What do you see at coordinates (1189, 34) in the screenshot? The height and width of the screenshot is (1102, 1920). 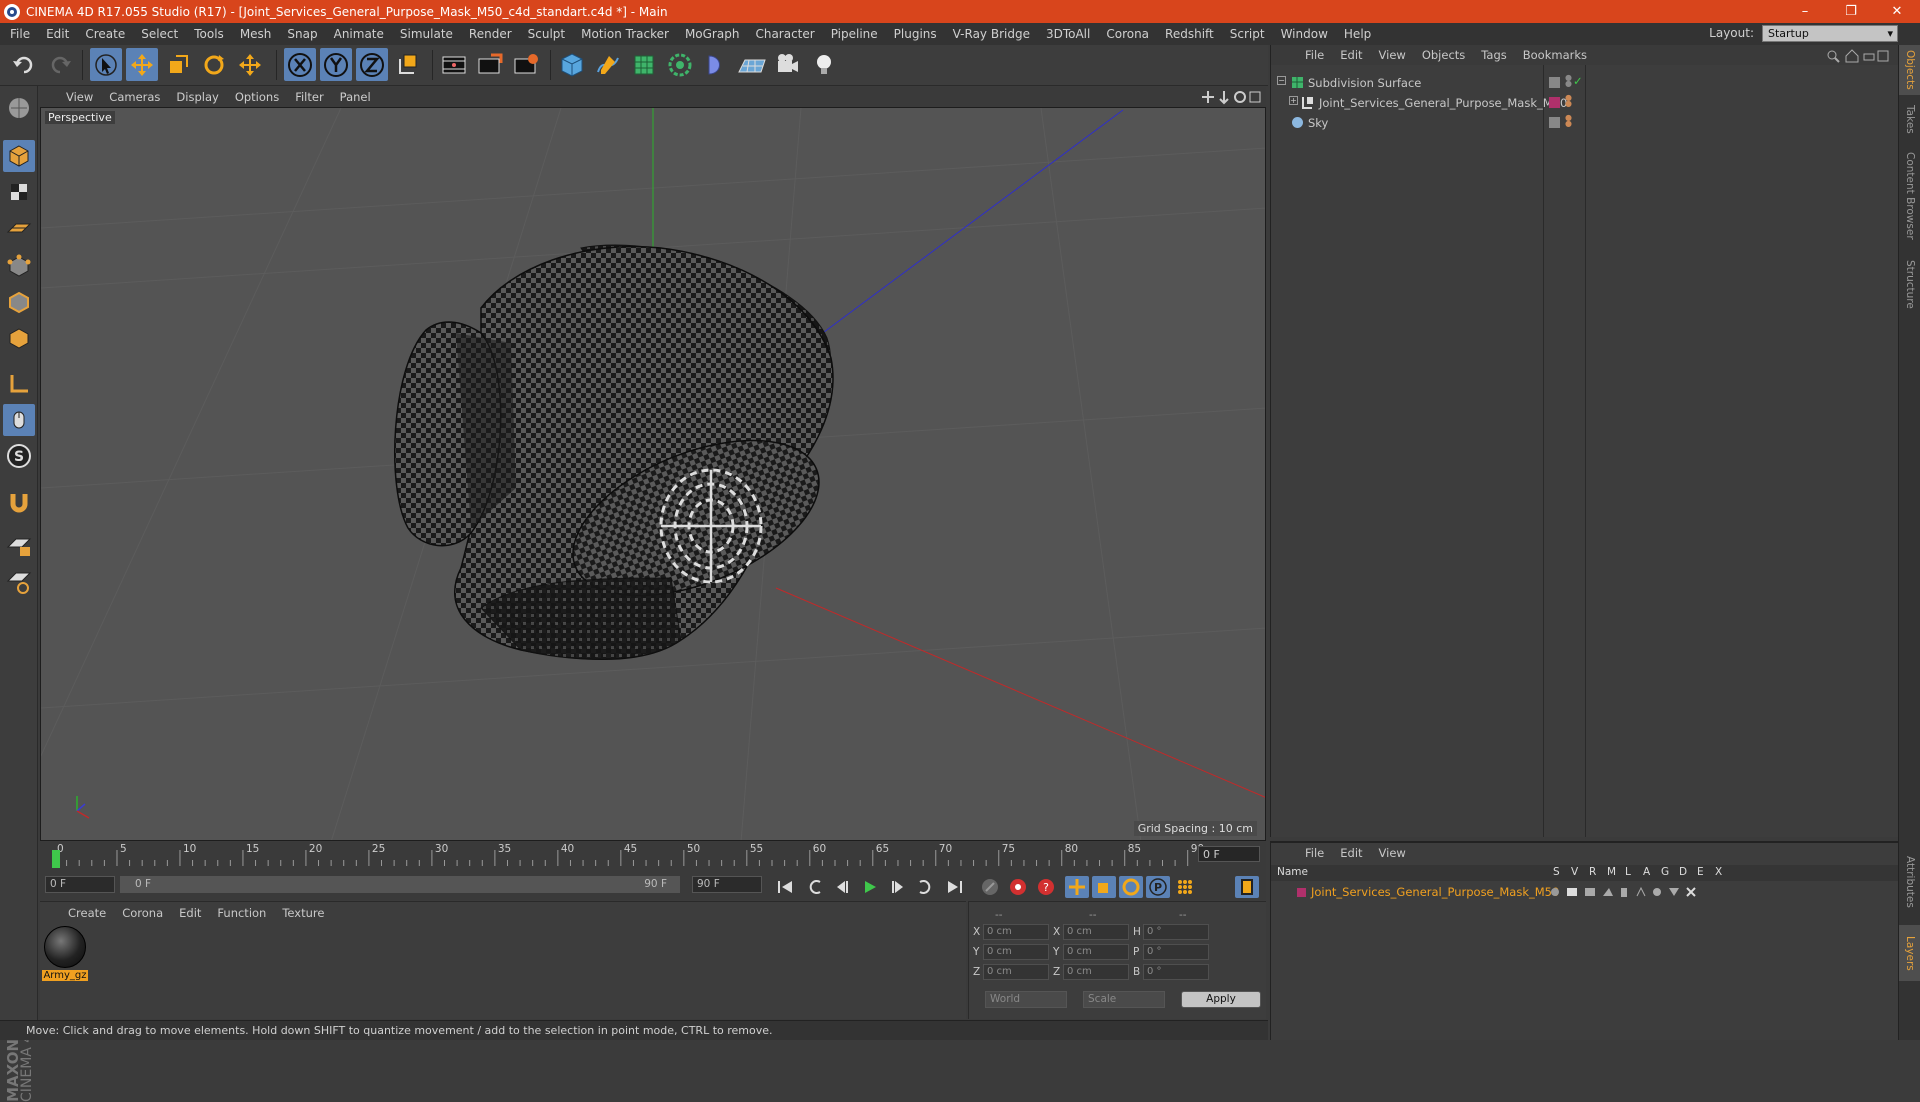 I see `menu-redshift: Redshift` at bounding box center [1189, 34].